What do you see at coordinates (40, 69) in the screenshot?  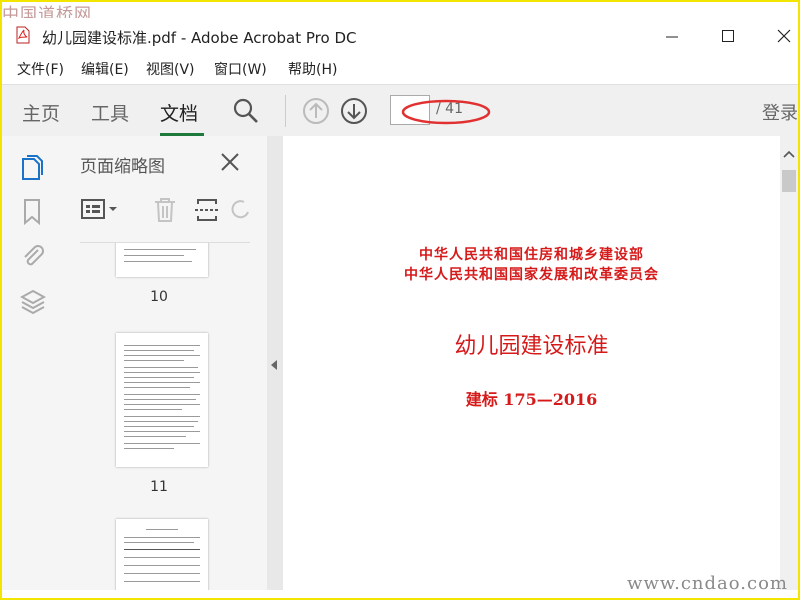 I see `menu-file: 文件(F)` at bounding box center [40, 69].